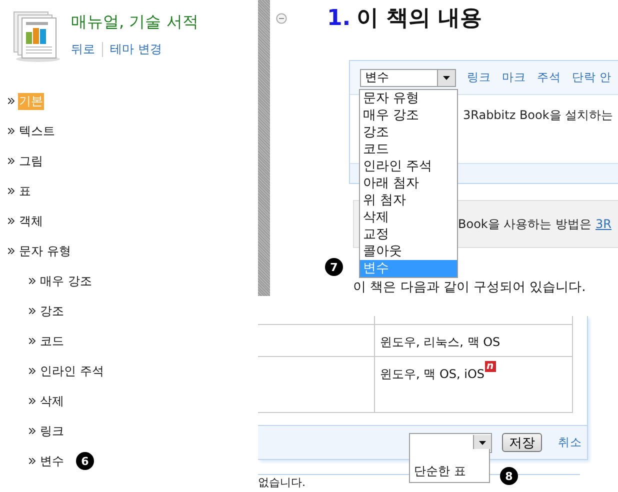  I want to click on new-badge: n, so click(490, 366).